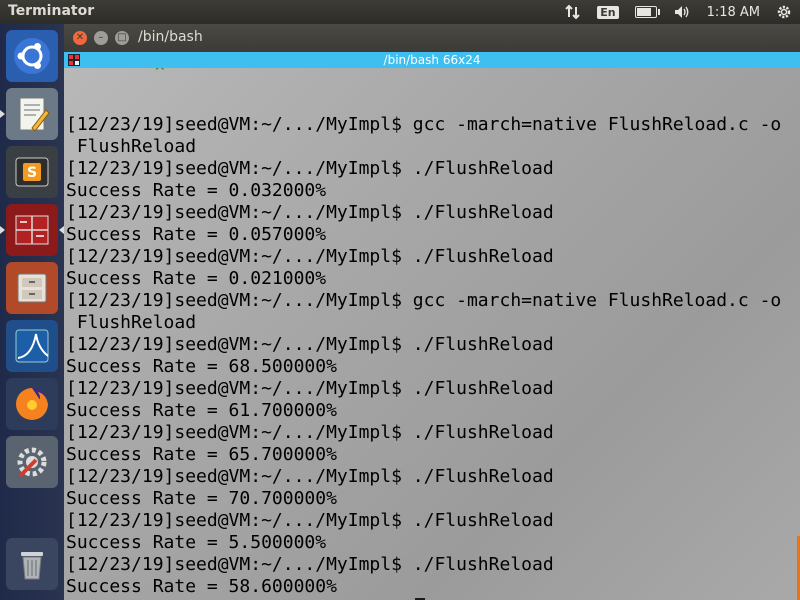  Describe the element at coordinates (201, 366) in the screenshot. I see `terminal-line: Success Rate = 68.500000%` at that location.